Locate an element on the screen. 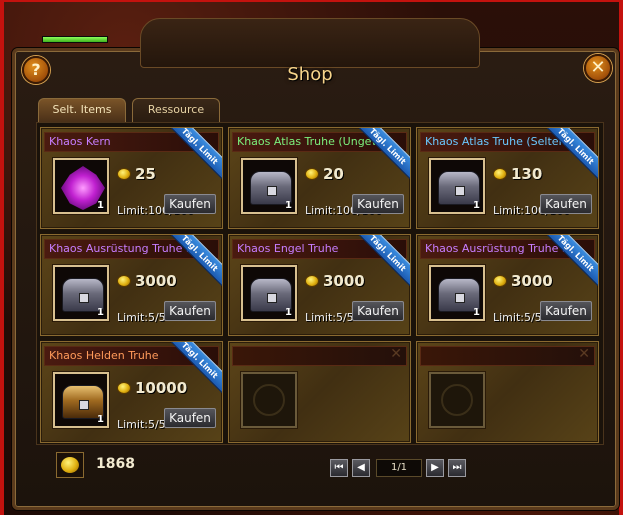 The height and width of the screenshot is (515, 623). screen-edge-right is located at coordinates (621, 257).